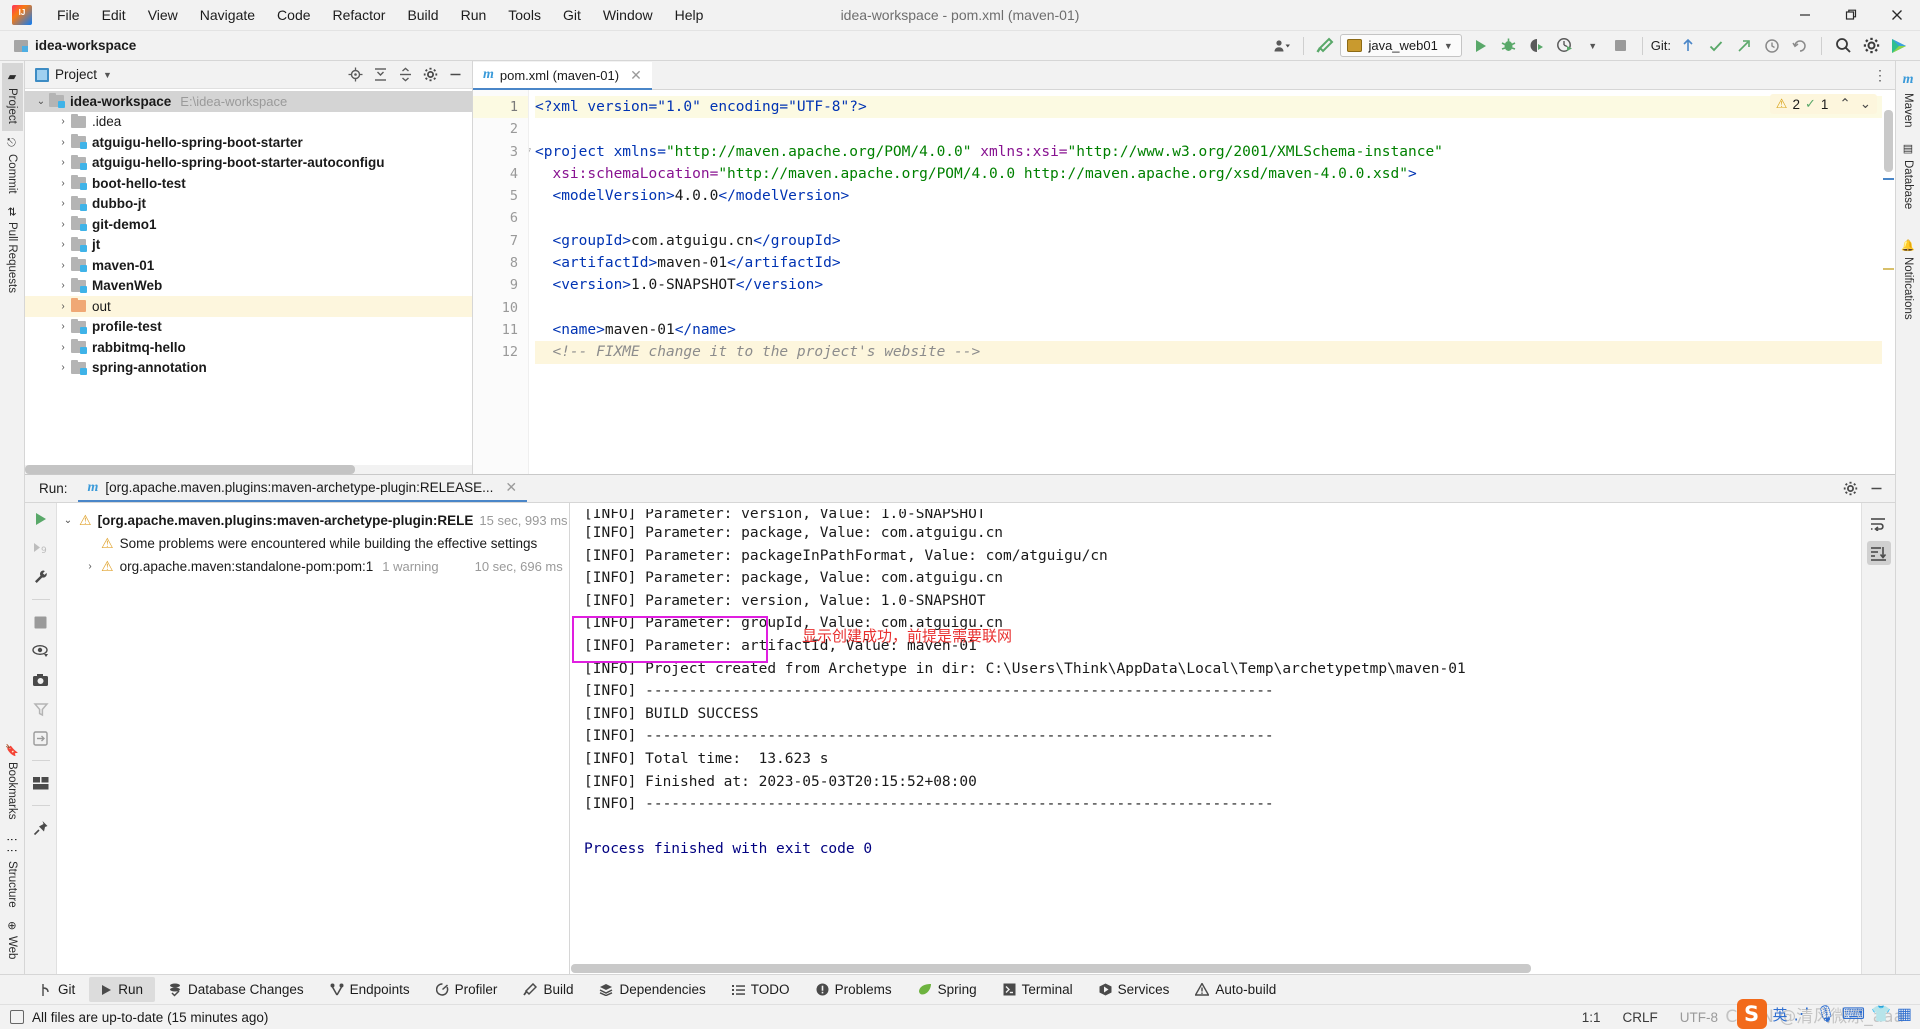 This screenshot has width=1920, height=1029. Describe the element at coordinates (1897, 15) in the screenshot. I see `close-button` at that location.